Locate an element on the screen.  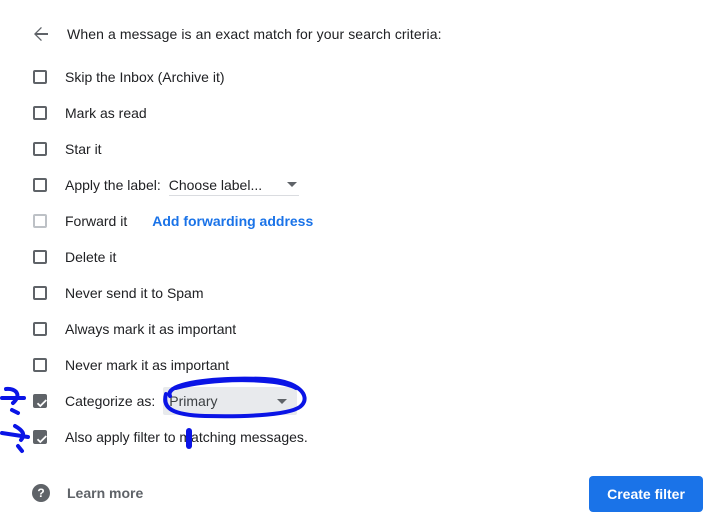
annotation-arrow-lower is located at coordinates (15, 438).